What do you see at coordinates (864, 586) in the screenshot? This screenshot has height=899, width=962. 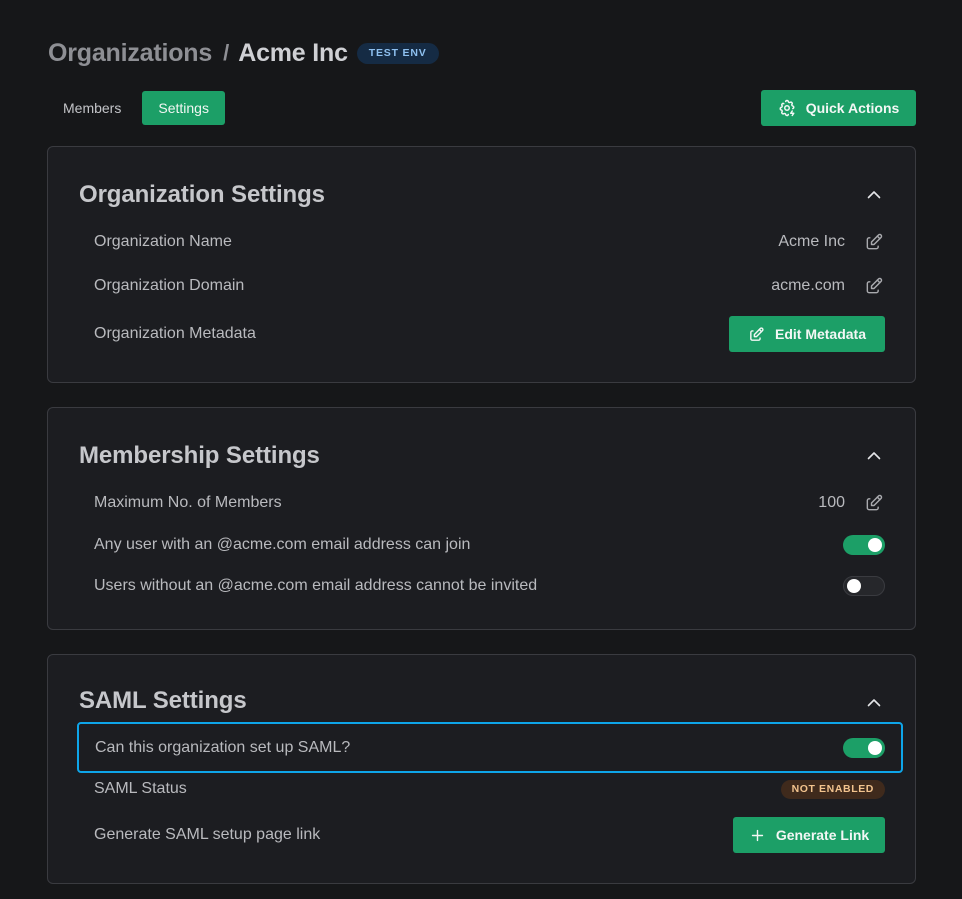 I see `restrict-invites-toggle` at bounding box center [864, 586].